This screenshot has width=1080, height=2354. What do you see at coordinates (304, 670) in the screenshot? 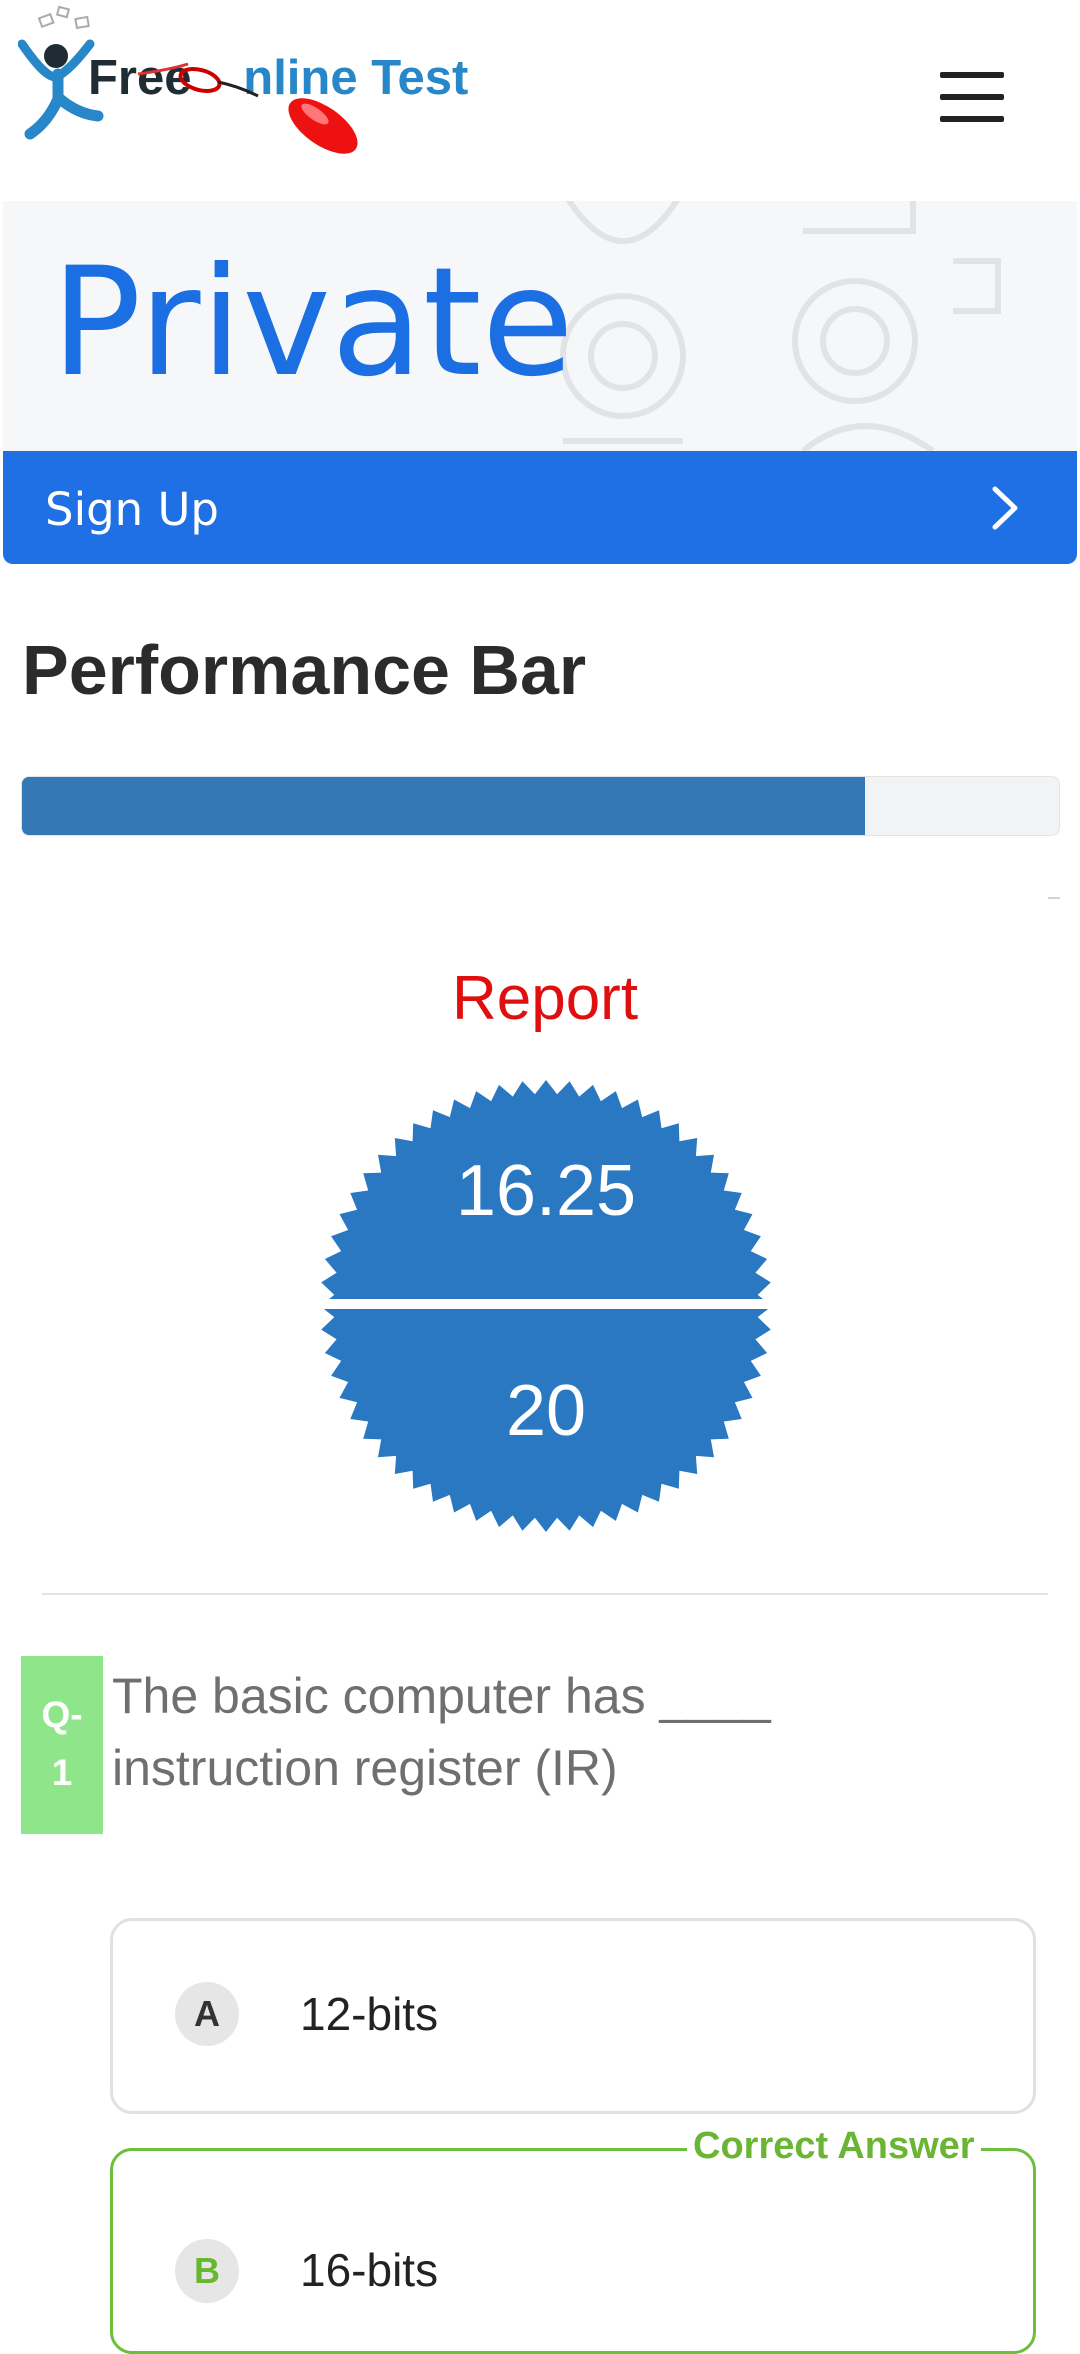
I see `performance-title: Performance Bar` at bounding box center [304, 670].